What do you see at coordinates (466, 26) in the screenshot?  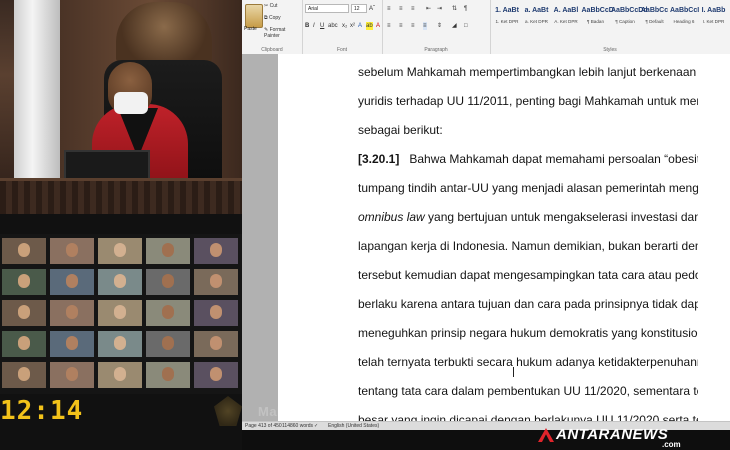 I see `borders-icon: □` at bounding box center [466, 26].